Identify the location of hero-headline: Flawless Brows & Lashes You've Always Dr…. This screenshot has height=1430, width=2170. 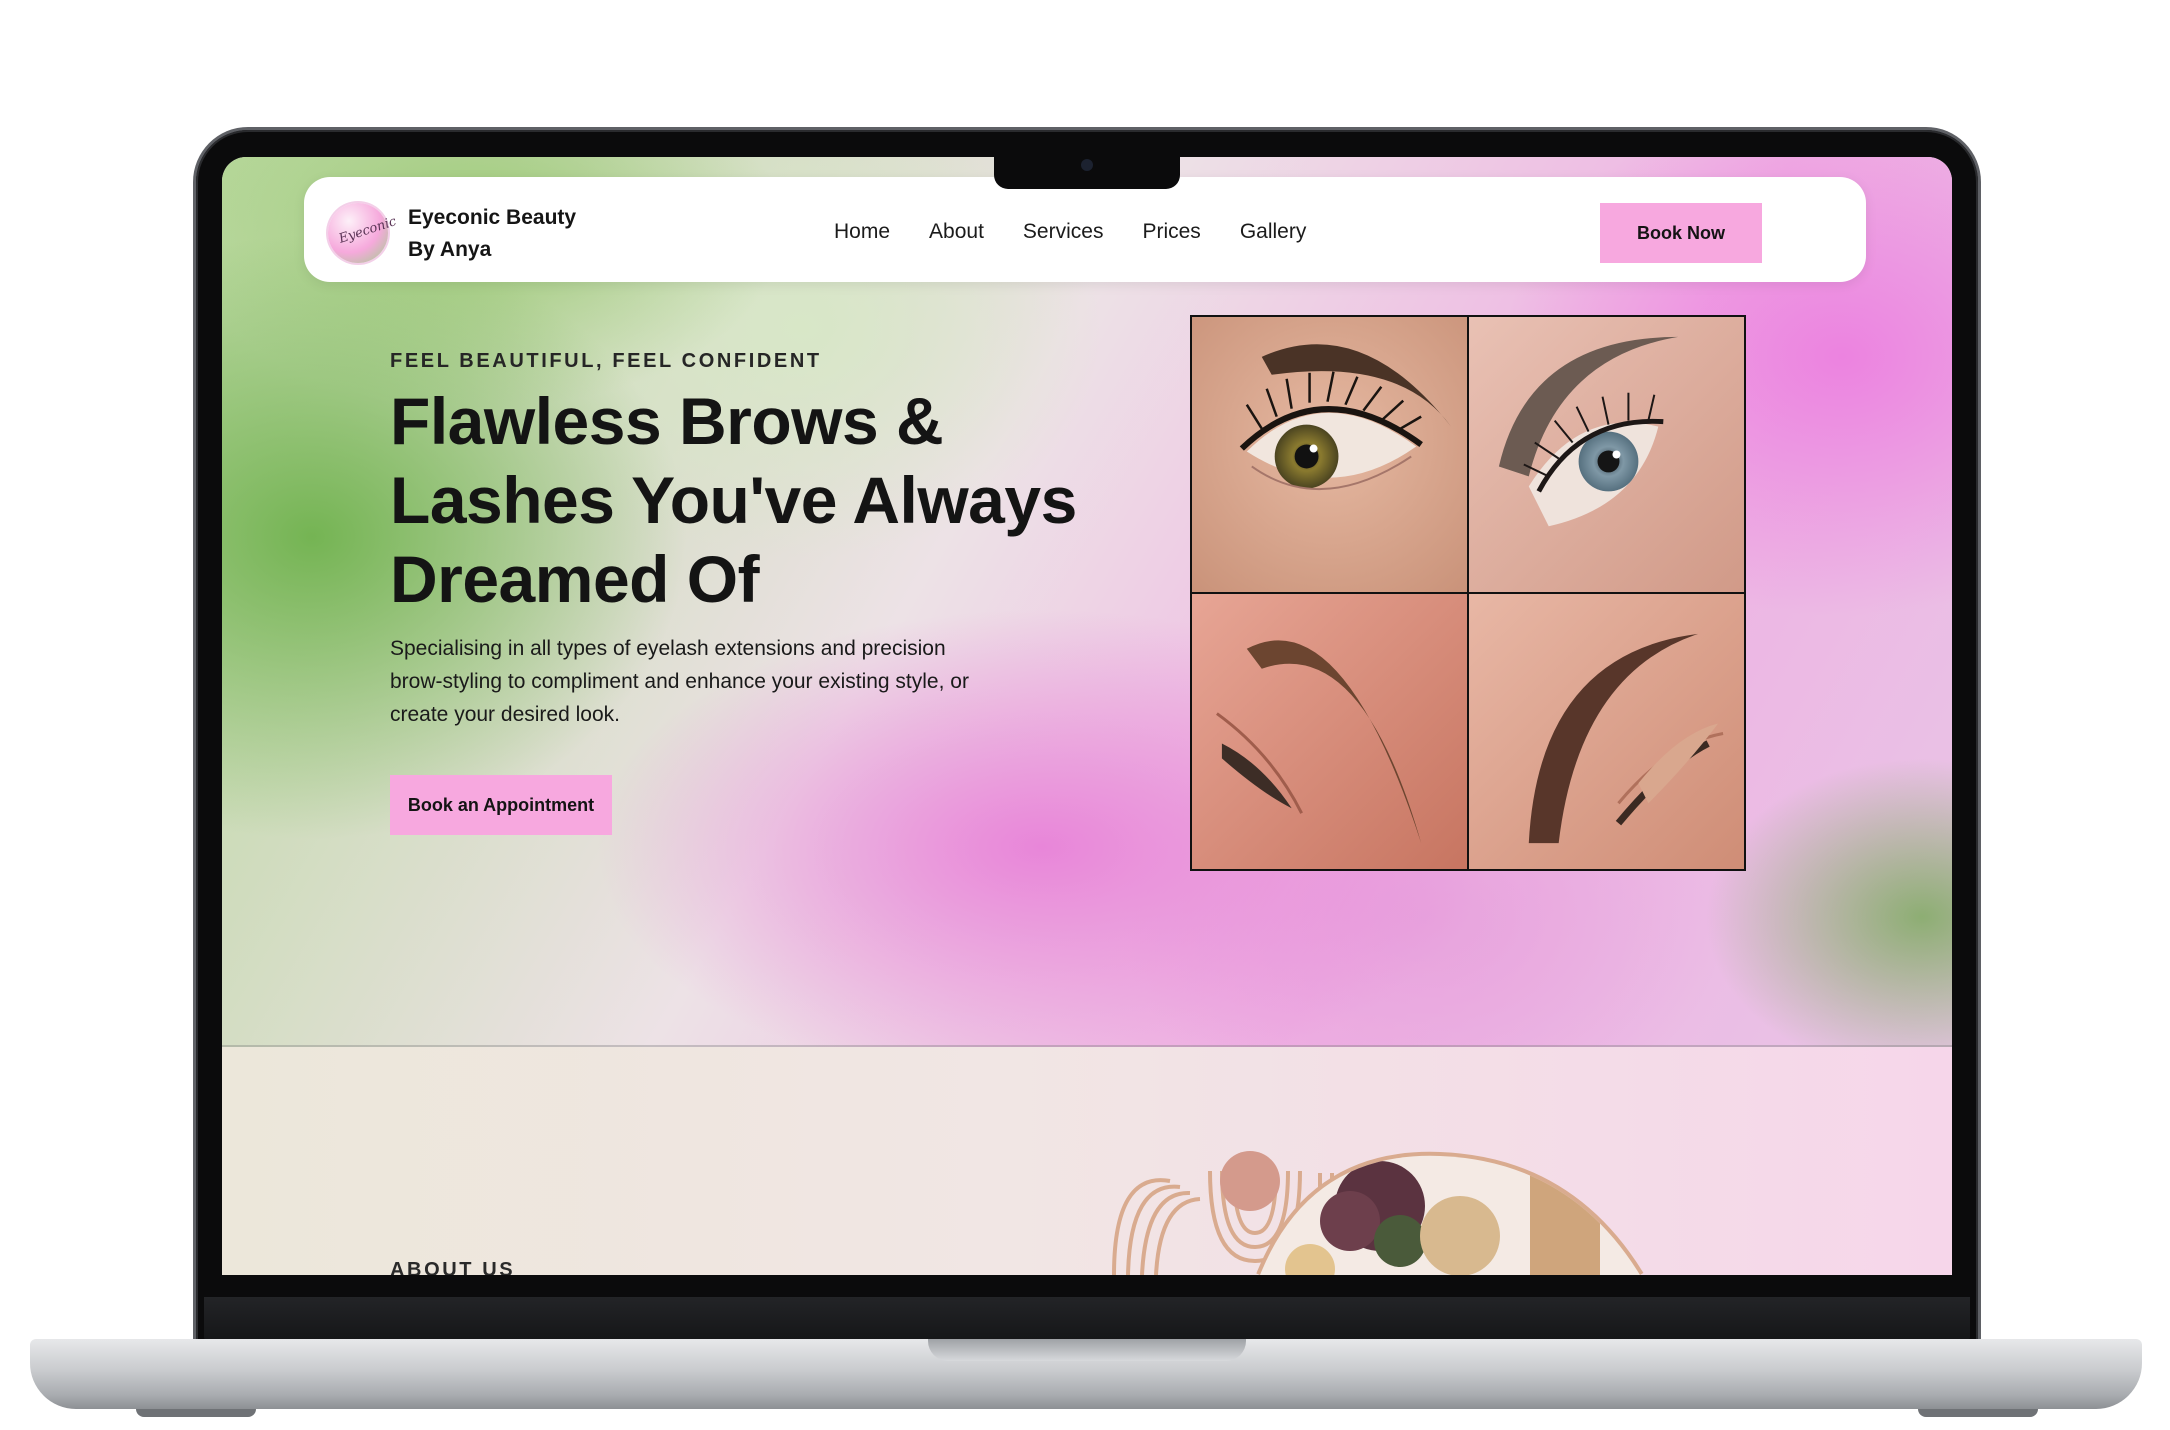
(733, 500).